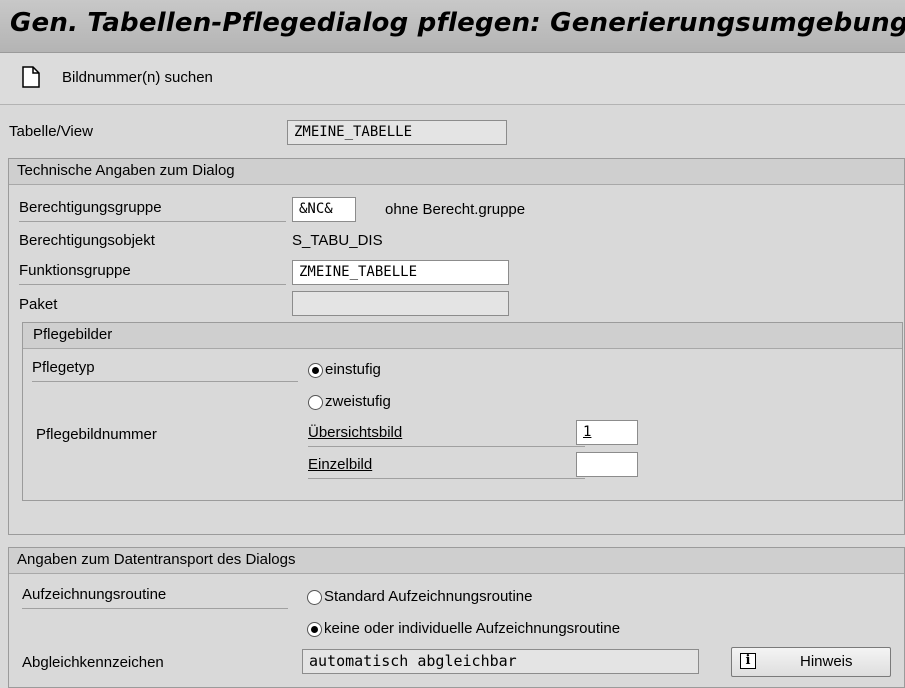 The width and height of the screenshot is (905, 688). What do you see at coordinates (607, 432) in the screenshot?
I see `overview-screen-input: 1` at bounding box center [607, 432].